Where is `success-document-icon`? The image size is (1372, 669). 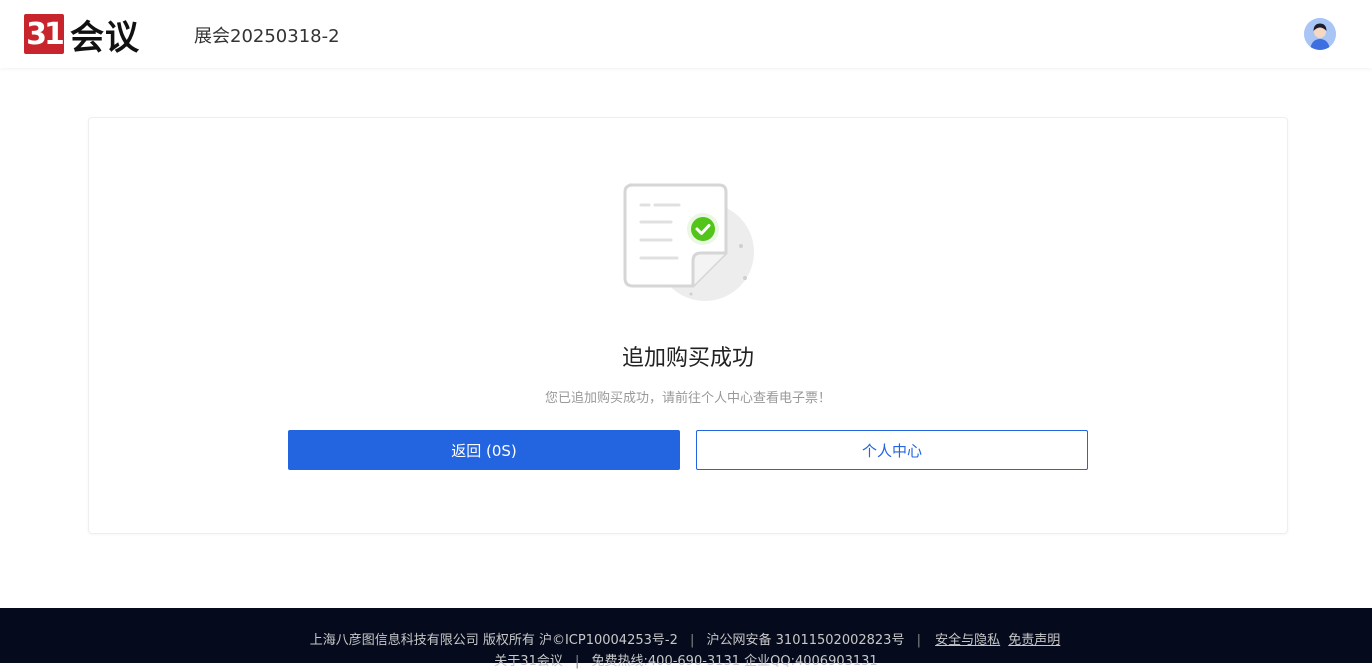
success-document-icon is located at coordinates (691, 245).